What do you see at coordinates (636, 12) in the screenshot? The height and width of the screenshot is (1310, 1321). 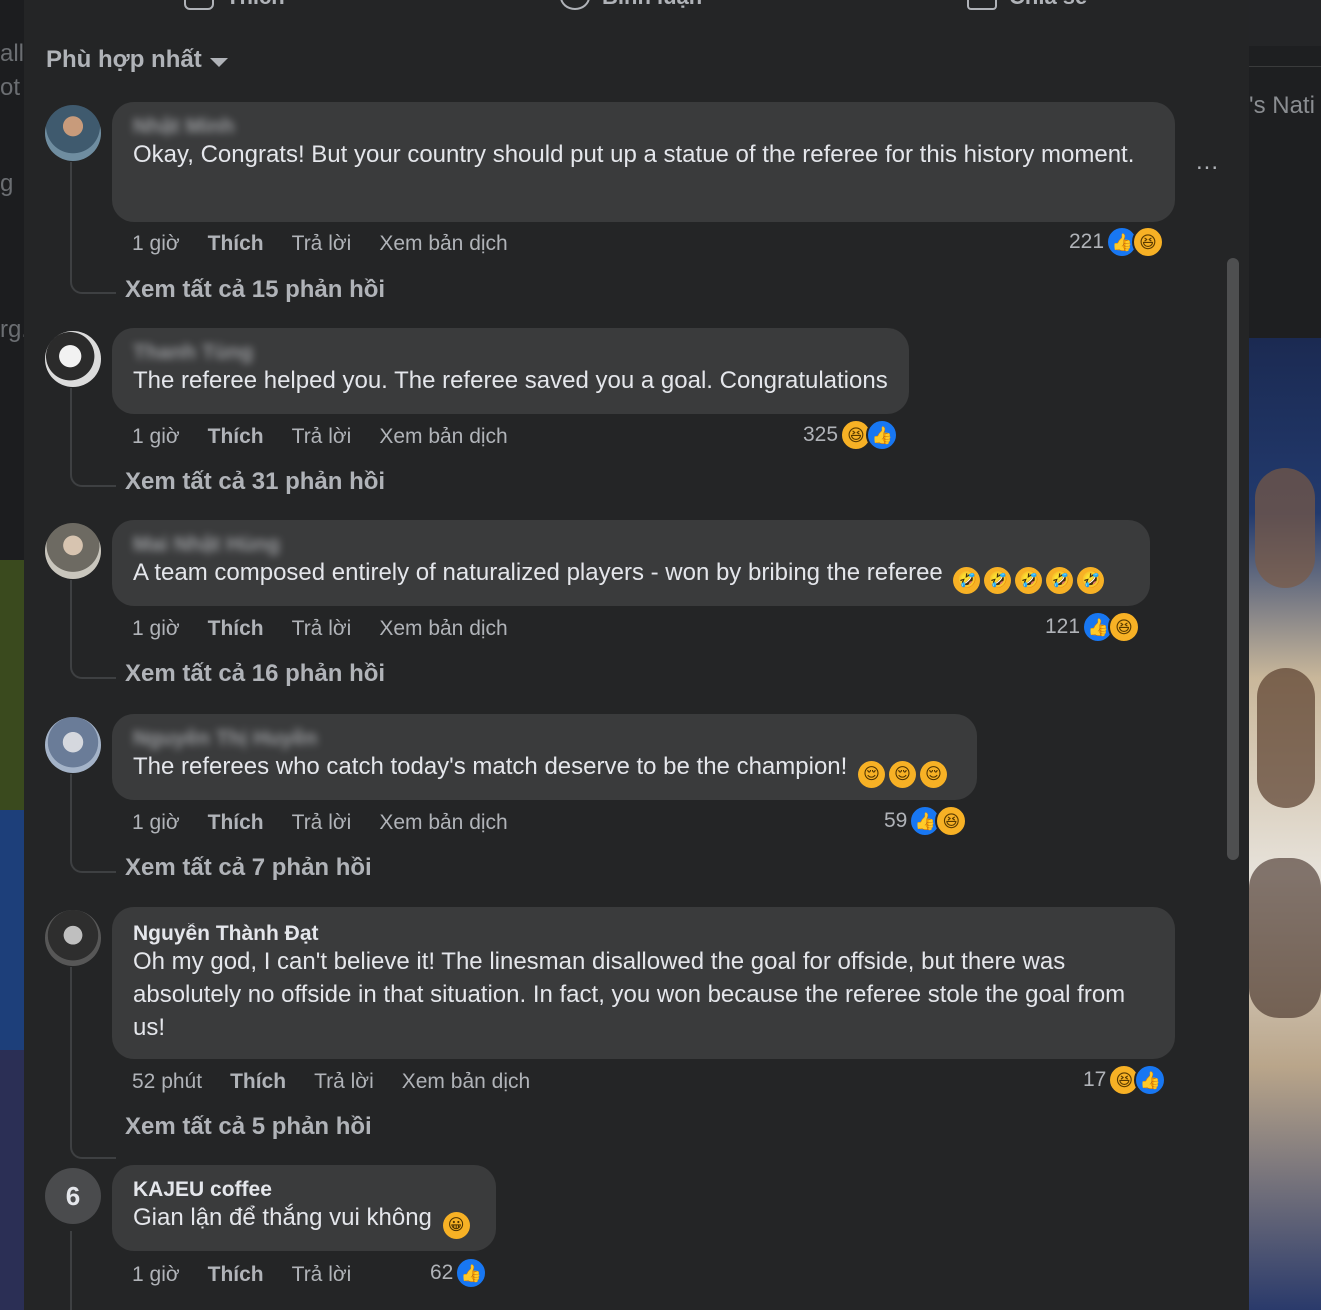 I see `post-action-bar: Thích Bình luận Chia sẻ` at bounding box center [636, 12].